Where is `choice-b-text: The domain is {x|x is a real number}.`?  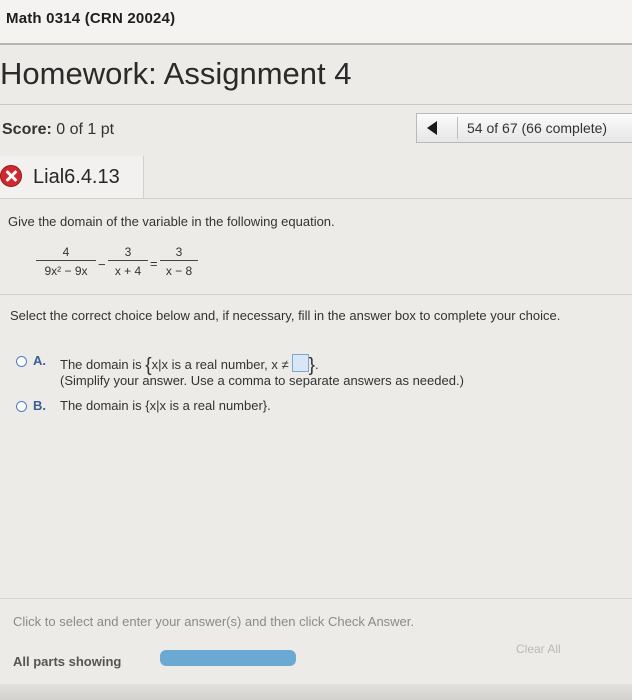 choice-b-text: The domain is {x|x is a real number}. is located at coordinates (165, 405).